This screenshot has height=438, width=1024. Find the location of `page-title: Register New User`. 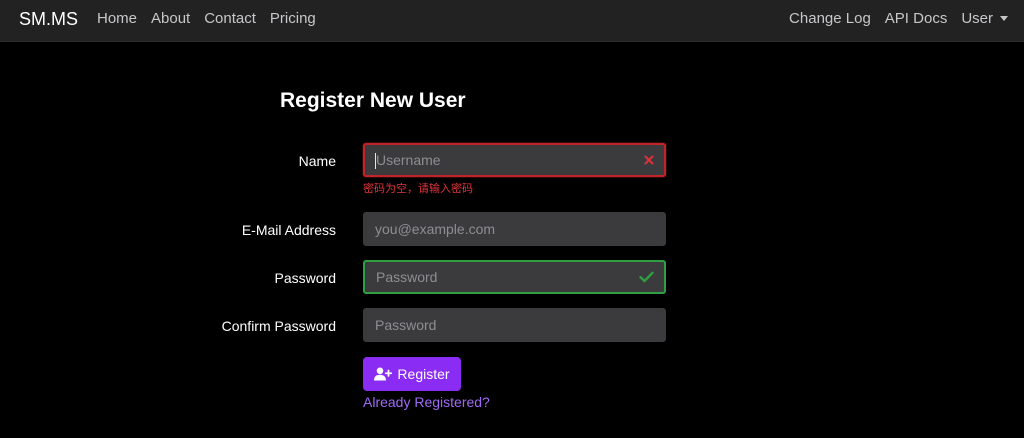

page-title: Register New User is located at coordinates (373, 100).